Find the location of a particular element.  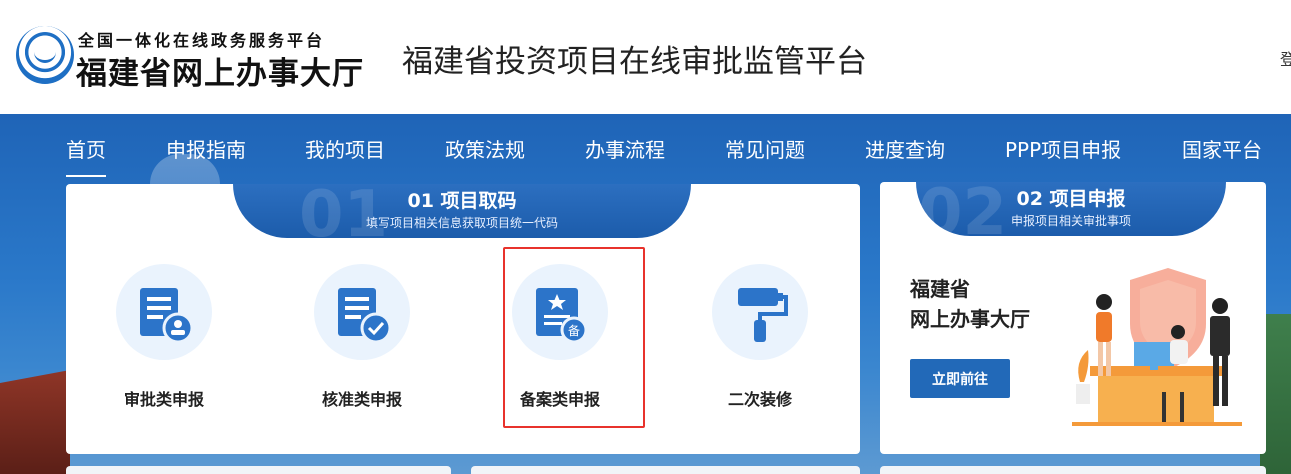

selection-highlight is located at coordinates (574, 337).